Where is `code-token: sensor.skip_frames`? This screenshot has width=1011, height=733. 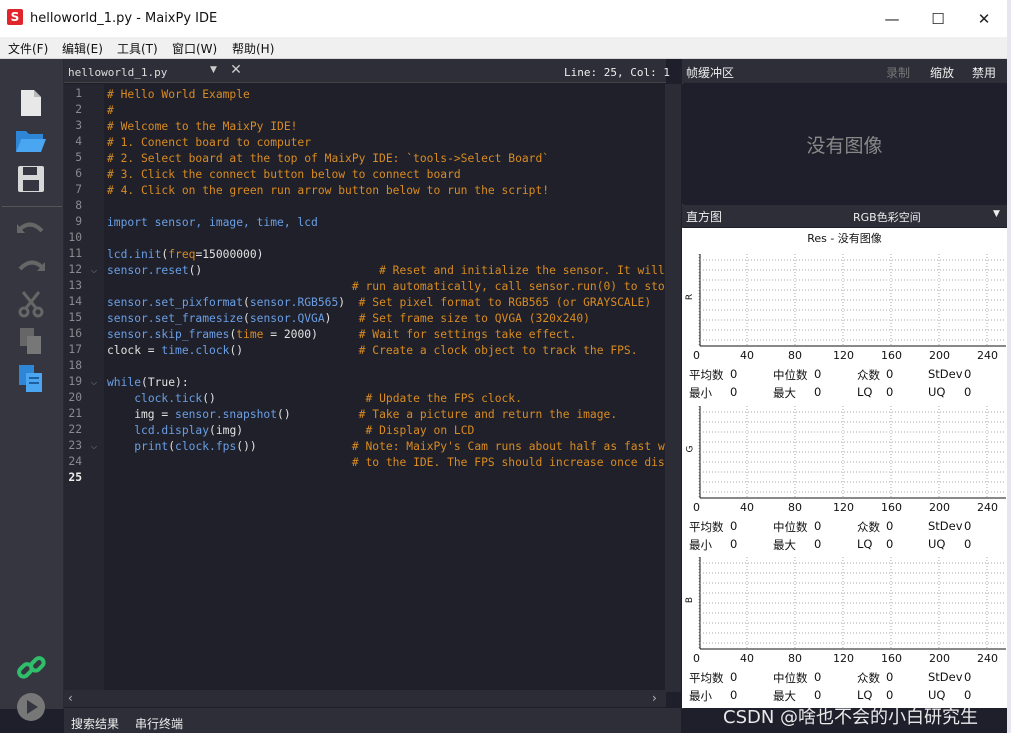
code-token: sensor.skip_frames is located at coordinates (168, 334).